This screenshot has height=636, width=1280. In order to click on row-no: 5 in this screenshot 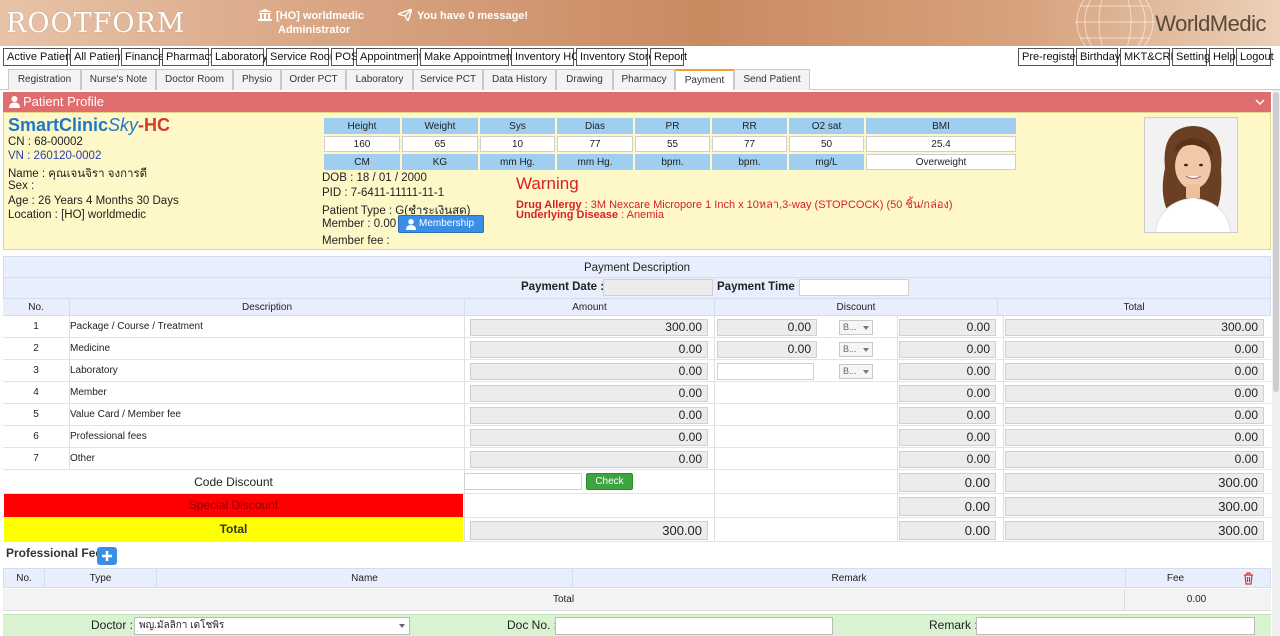, I will do `click(36, 414)`.